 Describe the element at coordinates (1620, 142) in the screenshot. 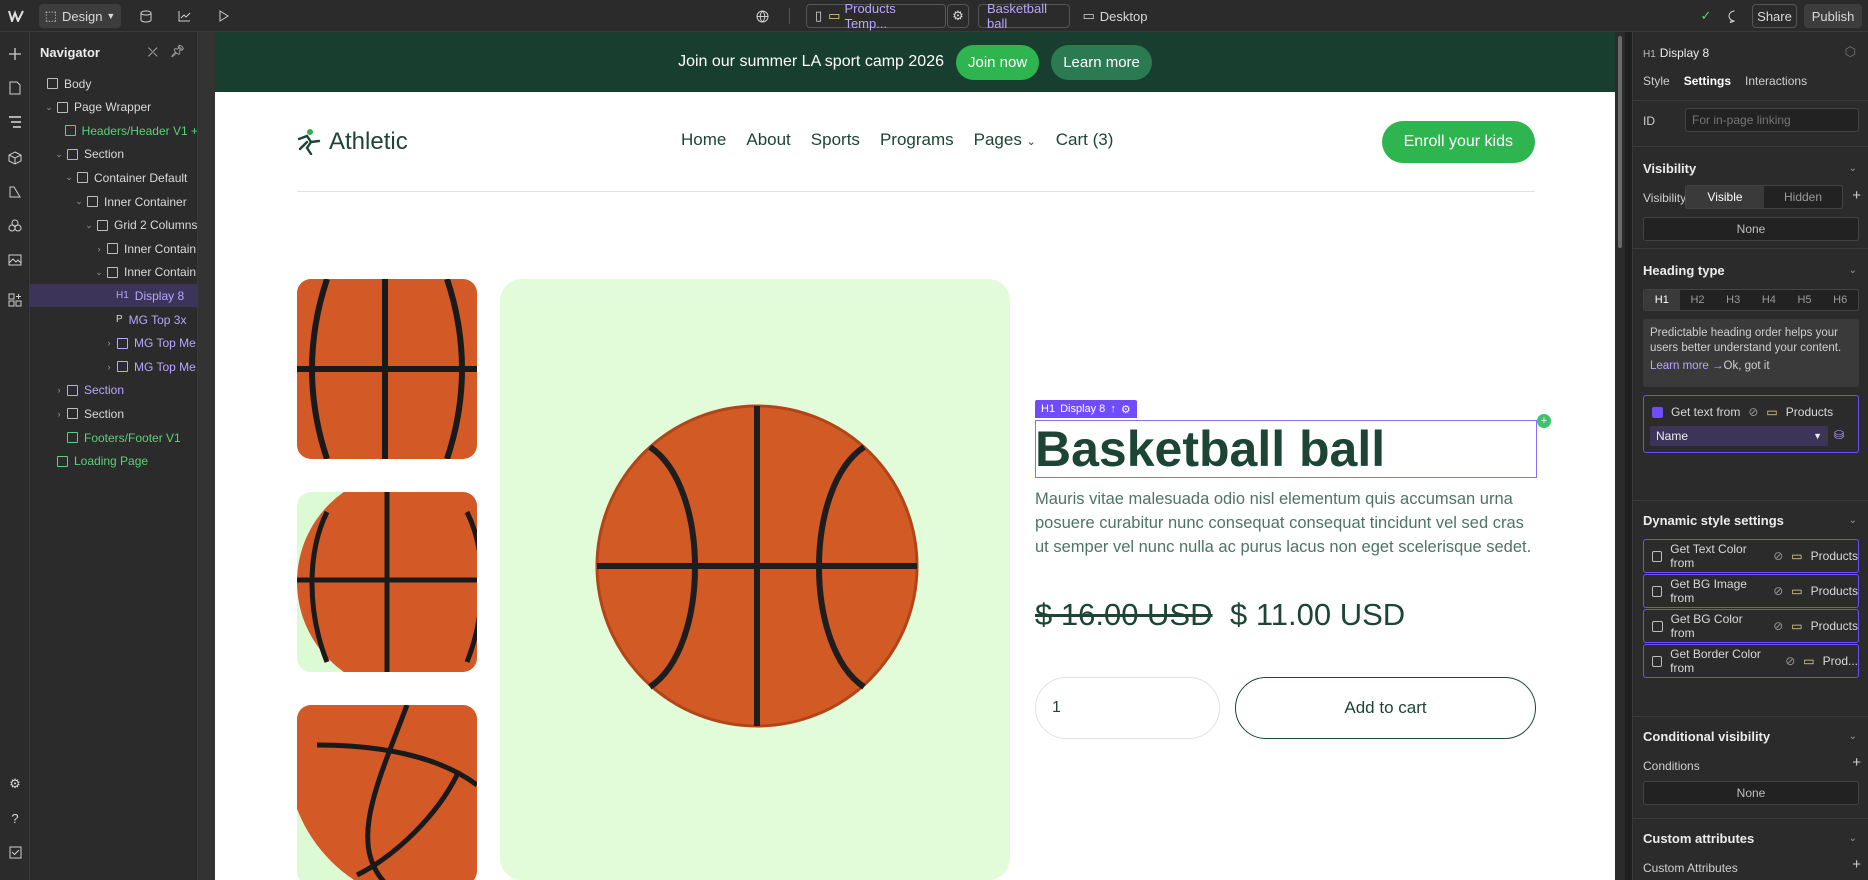

I see `scrollbar-thumb` at that location.